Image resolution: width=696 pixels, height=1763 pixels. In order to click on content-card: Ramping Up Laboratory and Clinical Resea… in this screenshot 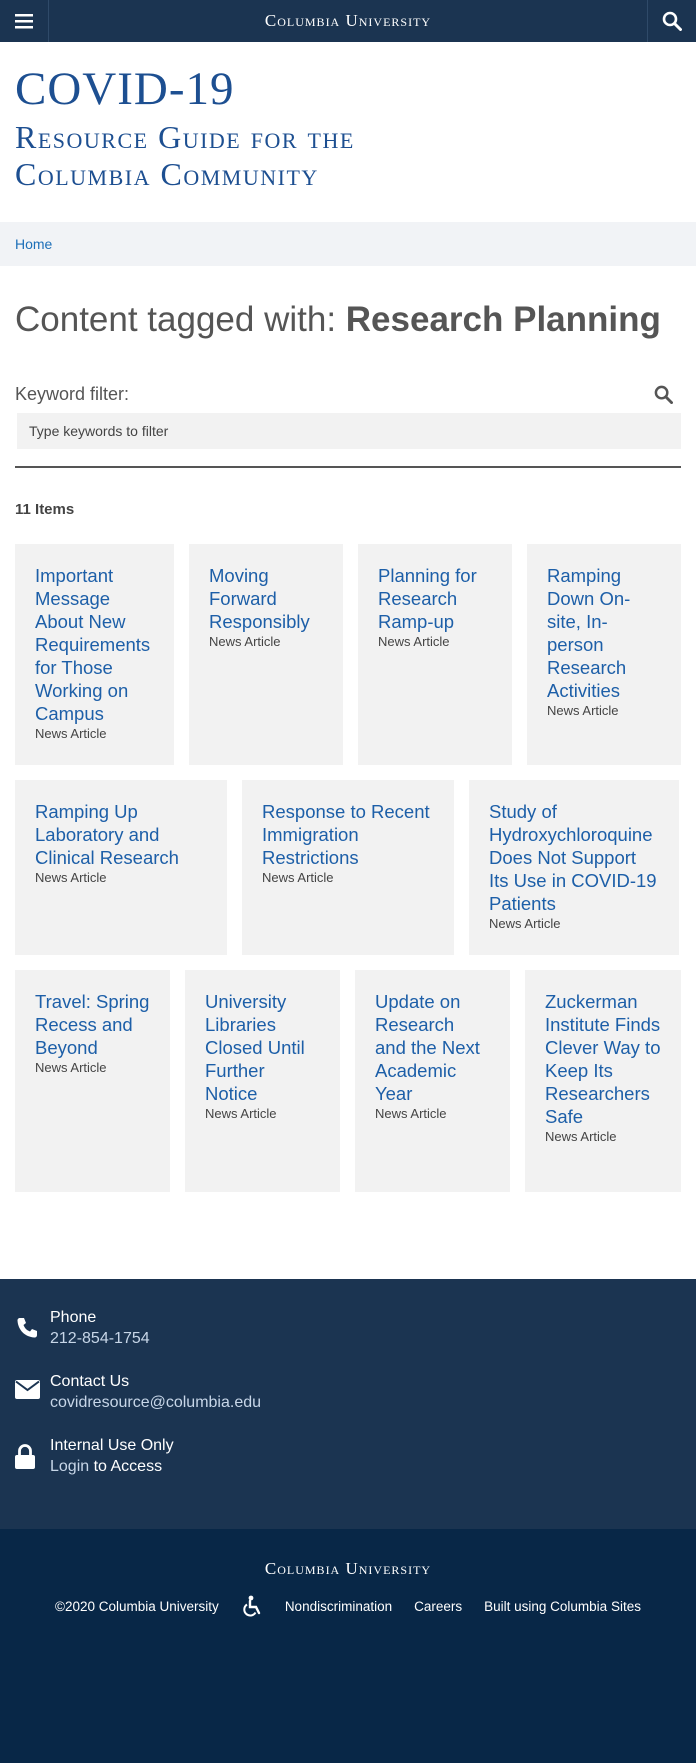, I will do `click(121, 867)`.